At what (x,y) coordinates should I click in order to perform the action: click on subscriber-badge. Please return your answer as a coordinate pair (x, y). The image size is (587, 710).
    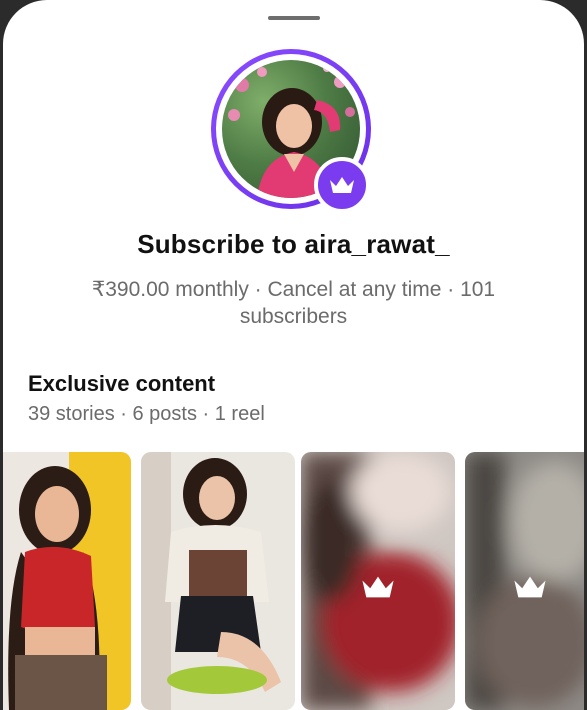
    Looking at the image, I should click on (342, 185).